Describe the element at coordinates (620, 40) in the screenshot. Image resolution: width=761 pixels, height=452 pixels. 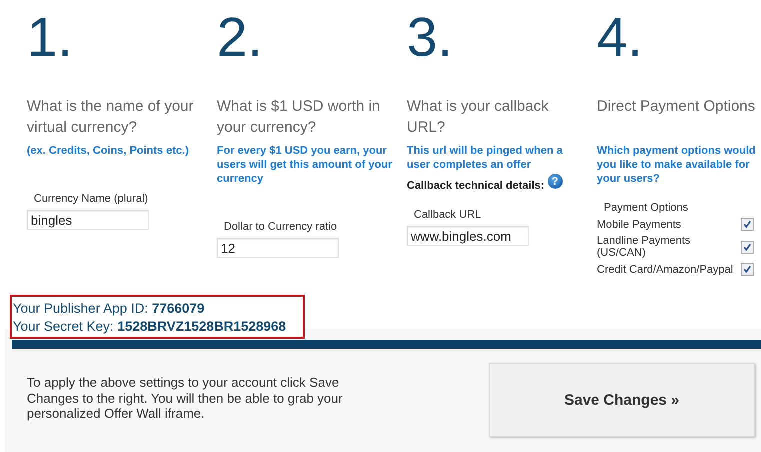
I see `step-number: 4.` at that location.